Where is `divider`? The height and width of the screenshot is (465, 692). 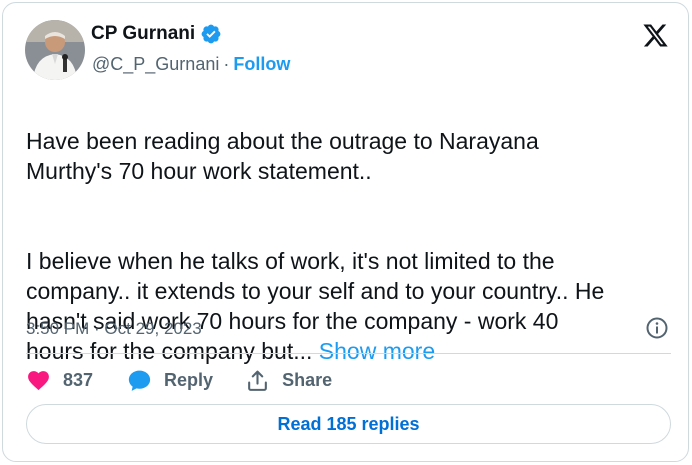
divider is located at coordinates (348, 353).